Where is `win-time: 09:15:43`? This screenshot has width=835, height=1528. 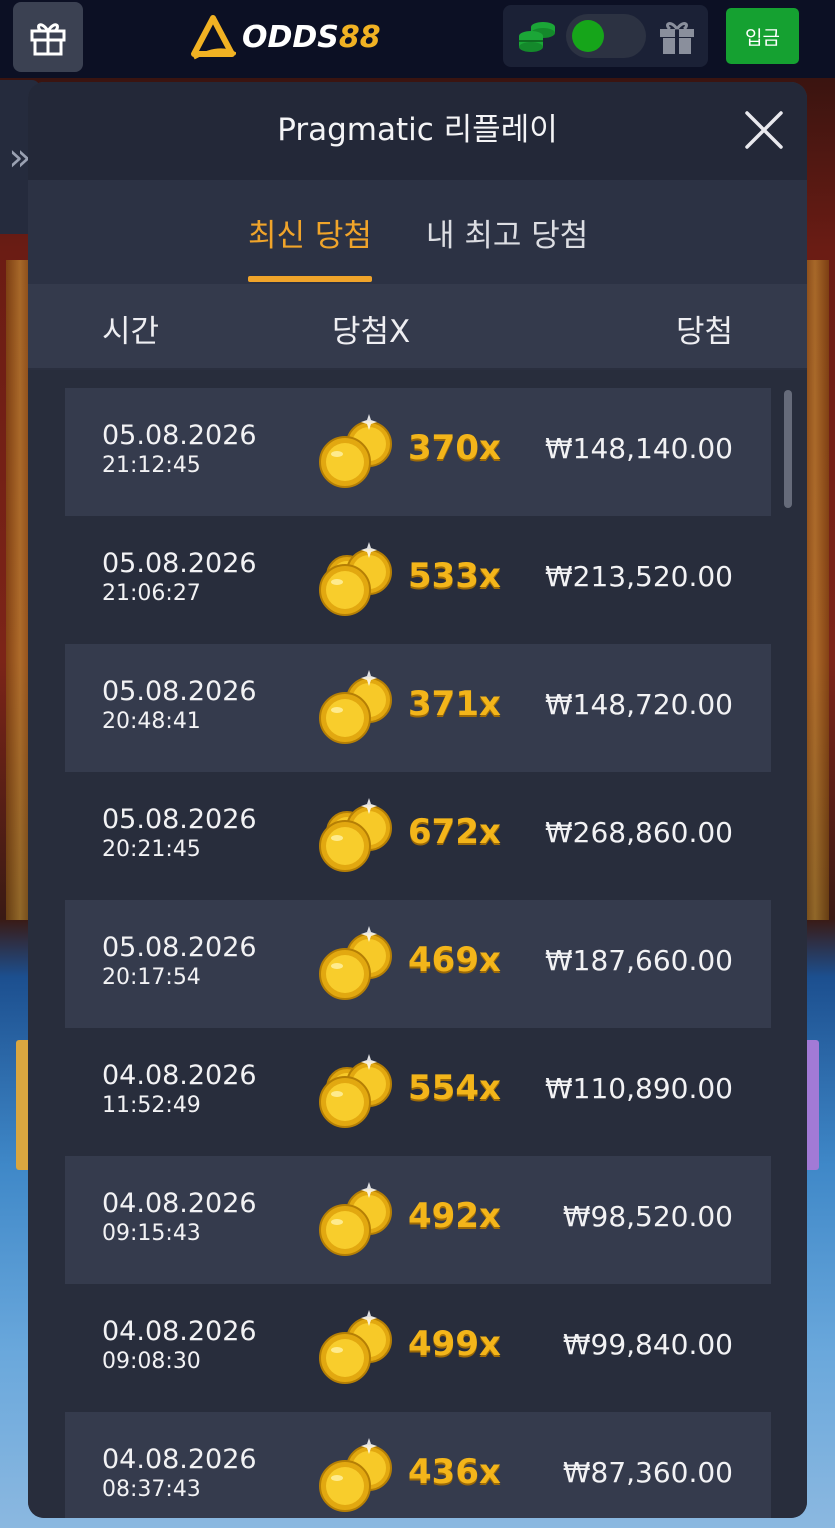
win-time: 09:15:43 is located at coordinates (151, 1233).